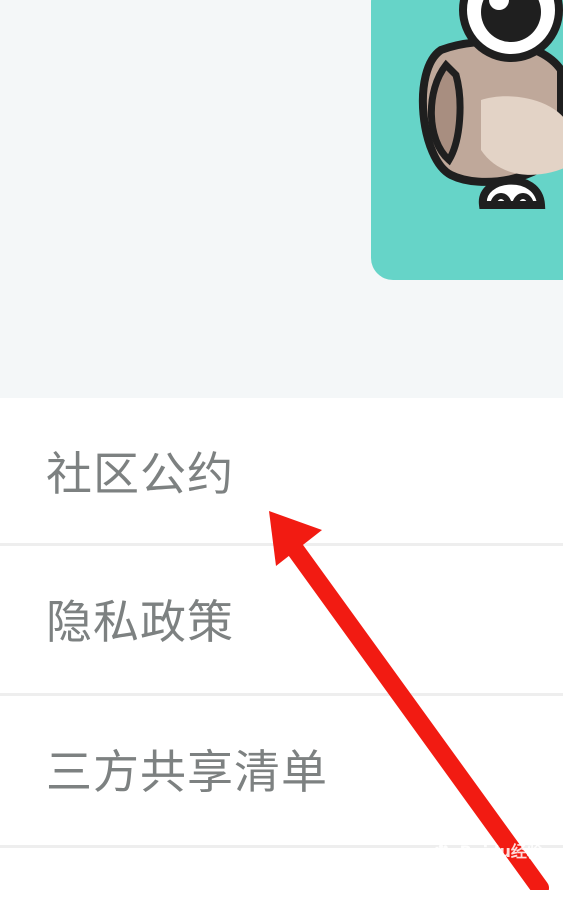 The image size is (563, 908). What do you see at coordinates (442, 851) in the screenshot?
I see `paw-icon` at bounding box center [442, 851].